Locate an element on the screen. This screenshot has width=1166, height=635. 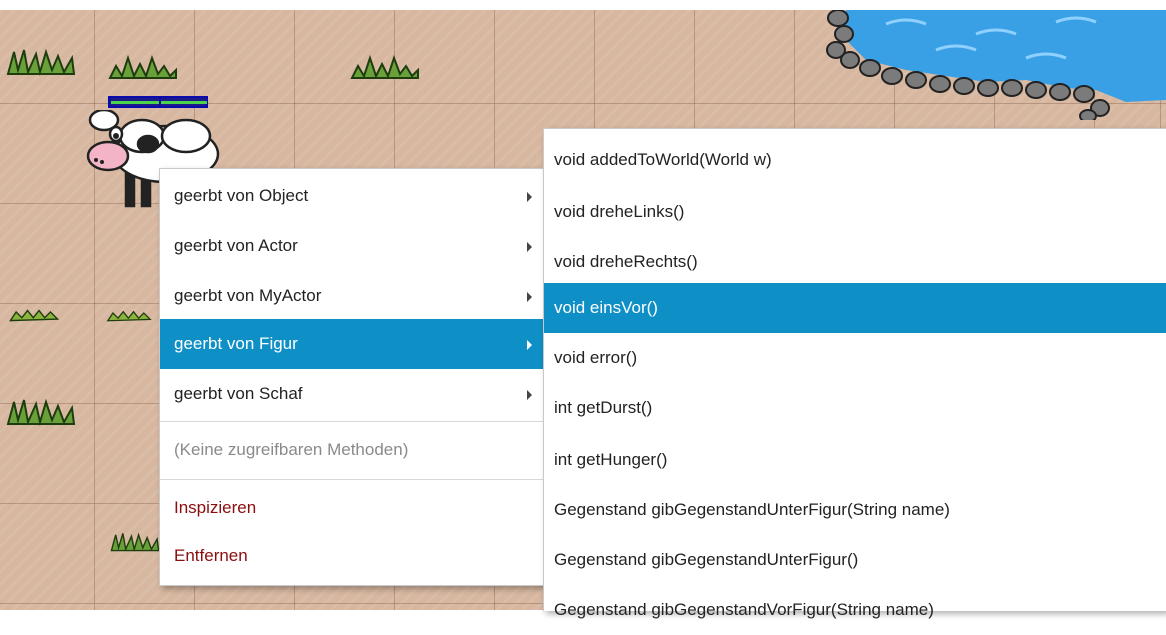
menu-item-label: geerbt von MyActor is located at coordinates (248, 295).